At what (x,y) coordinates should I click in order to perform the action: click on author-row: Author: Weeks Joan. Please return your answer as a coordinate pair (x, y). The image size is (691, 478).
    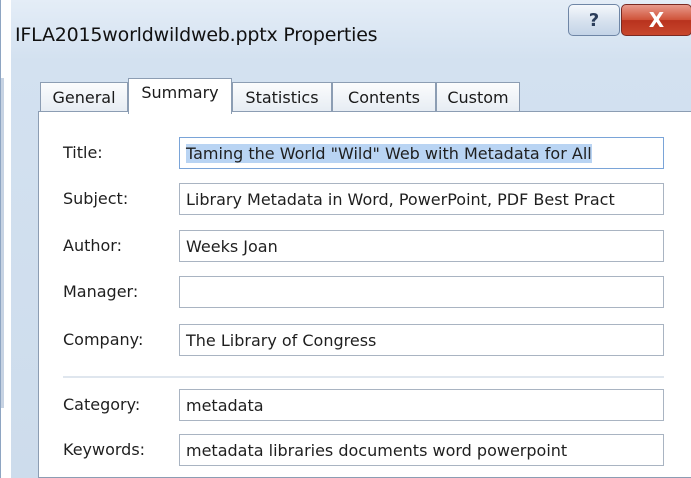
    Looking at the image, I should click on (365, 246).